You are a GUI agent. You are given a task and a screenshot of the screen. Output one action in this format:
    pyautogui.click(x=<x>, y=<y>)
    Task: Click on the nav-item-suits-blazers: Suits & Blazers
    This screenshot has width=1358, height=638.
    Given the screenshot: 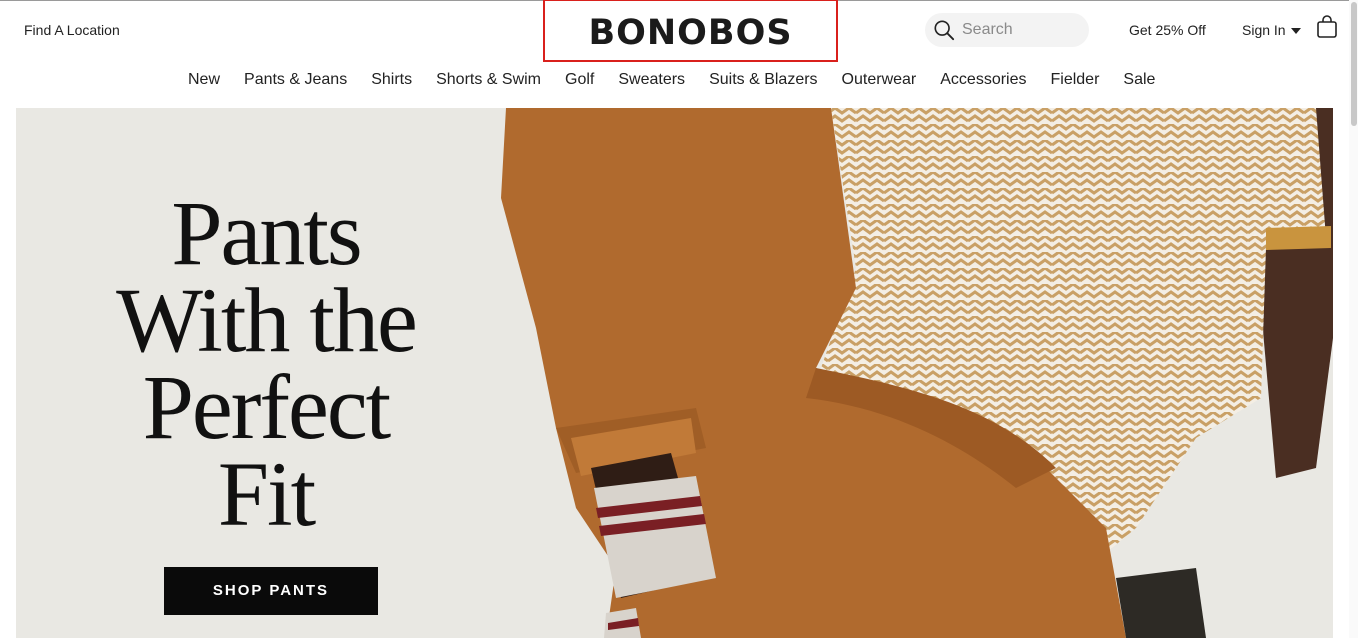 What is the action you would take?
    pyautogui.click(x=763, y=80)
    